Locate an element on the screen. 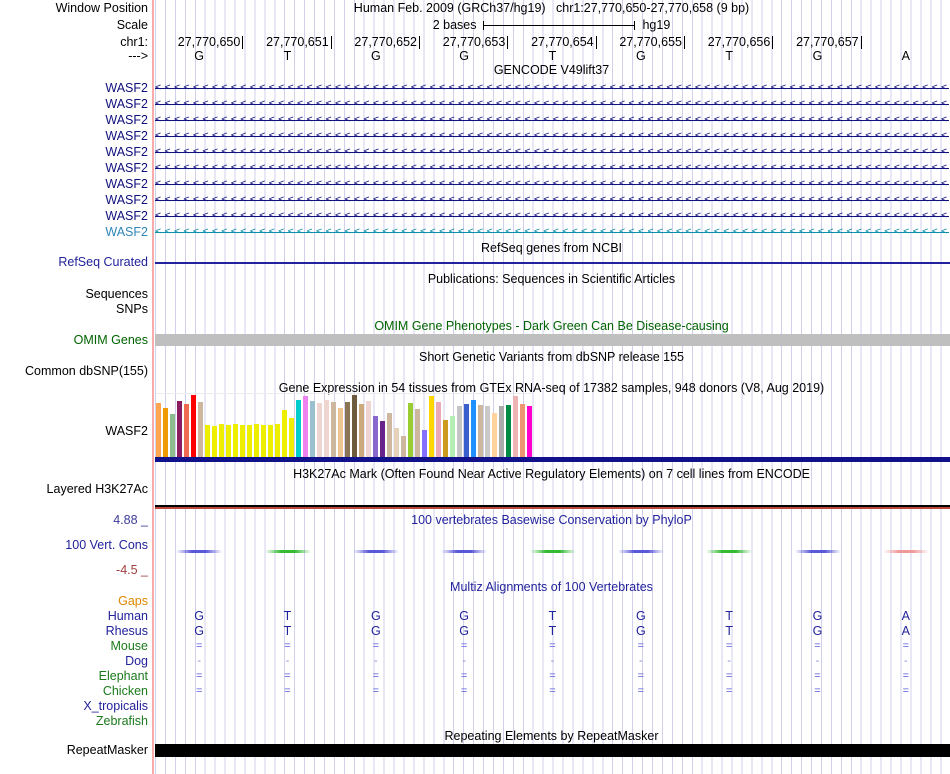 The image size is (950, 774). gtex-baseline-bar is located at coordinates (552, 459).